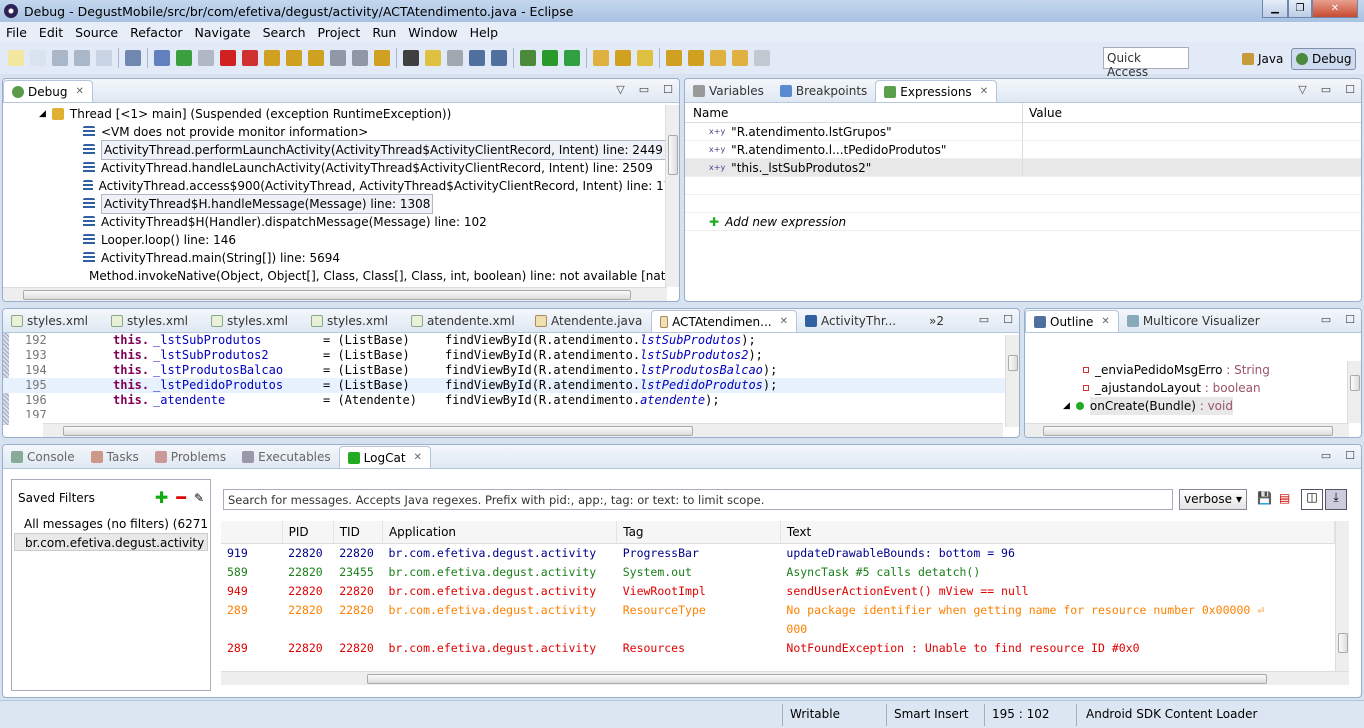 Image resolution: width=1364 pixels, height=728 pixels. I want to click on column-header: PID, so click(308, 532).